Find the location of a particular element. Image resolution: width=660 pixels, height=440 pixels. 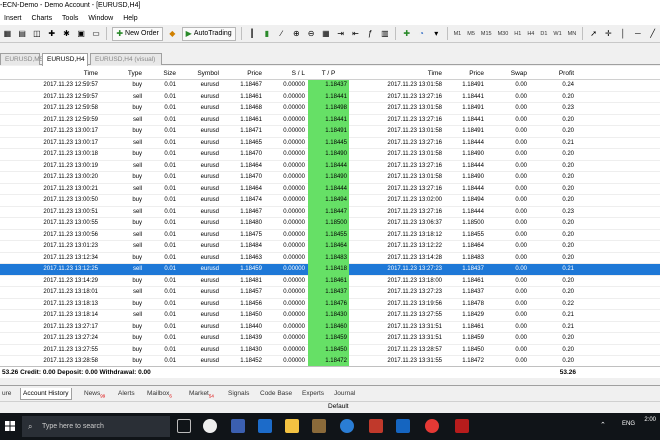

terminal-tab-experts: Experts is located at coordinates (313, 394).